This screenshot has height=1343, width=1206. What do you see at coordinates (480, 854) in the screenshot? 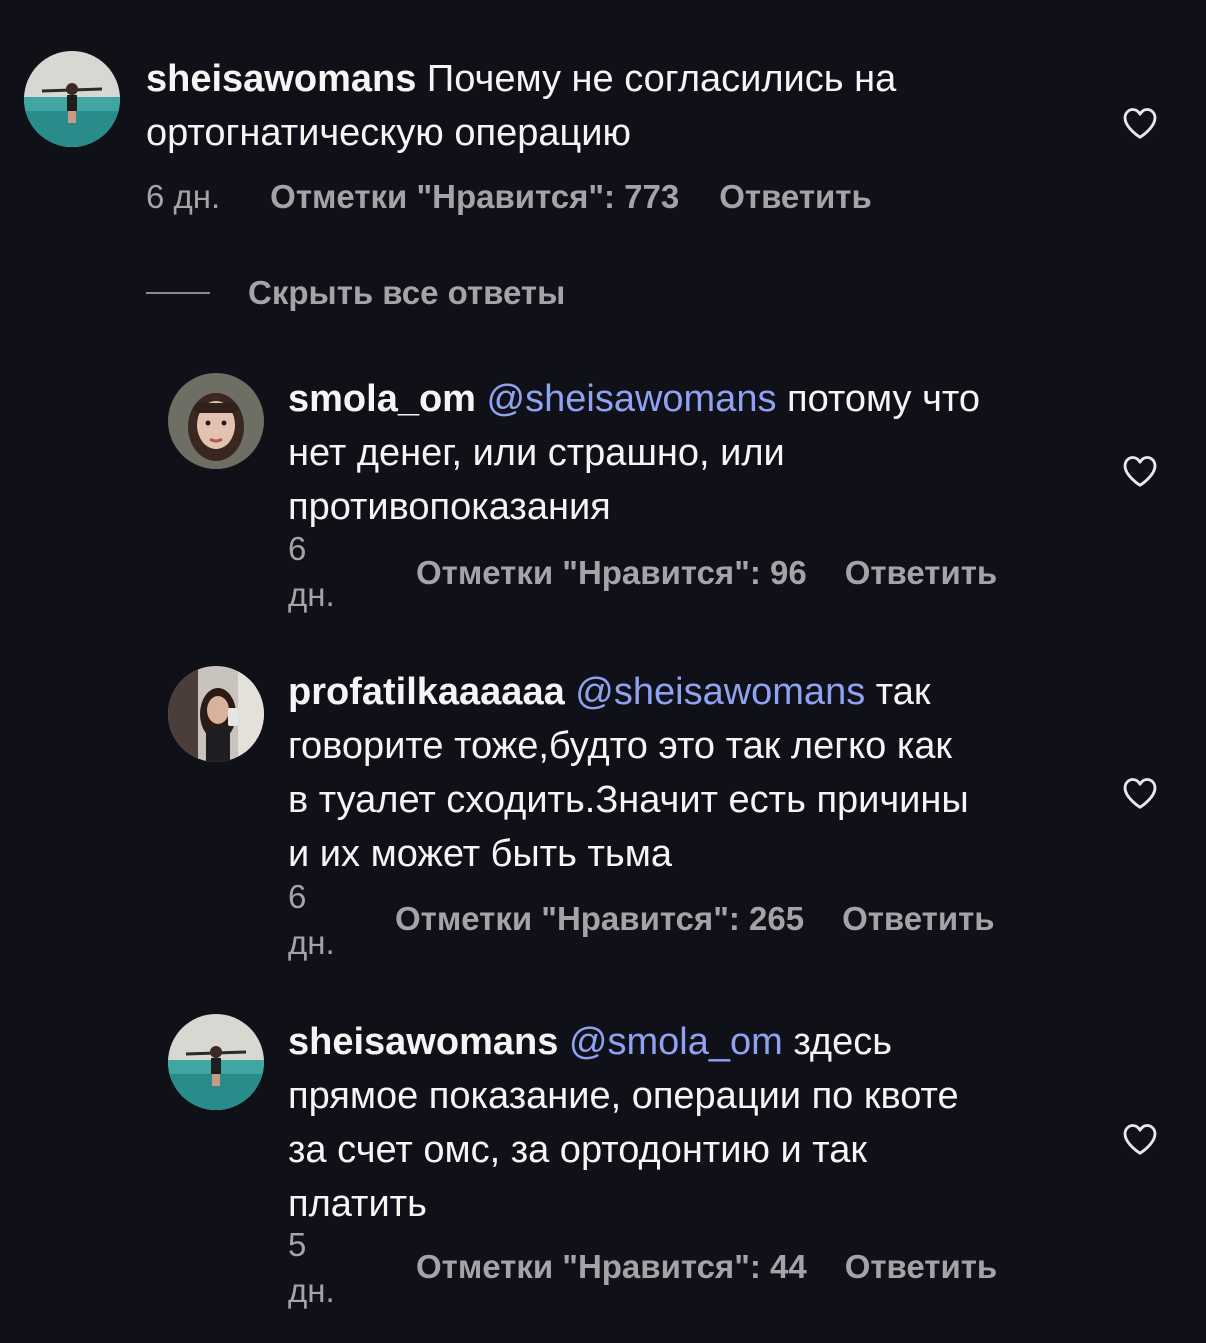
I see `comment-body-line: и их может быть тьма` at bounding box center [480, 854].